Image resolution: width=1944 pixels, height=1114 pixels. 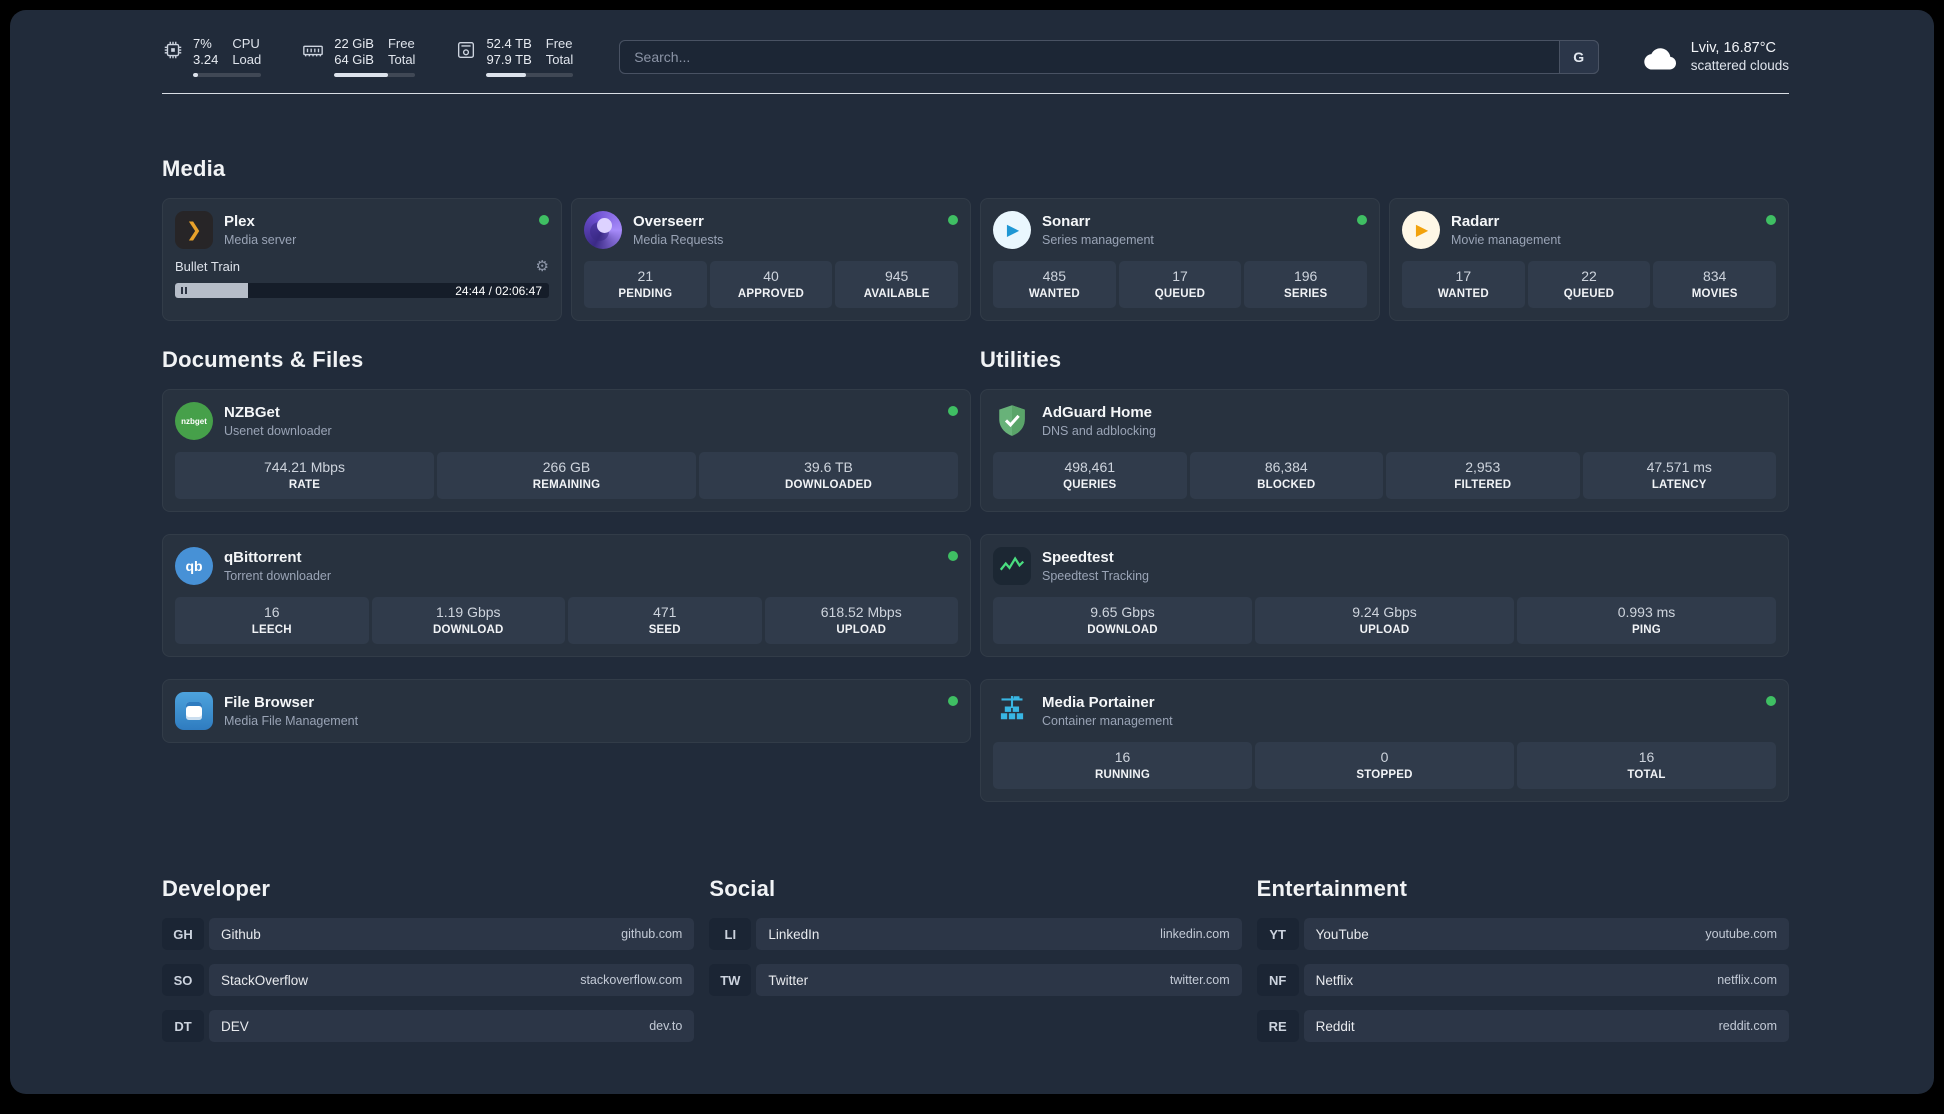 I want to click on stat-label: SERIES, so click(x=1305, y=294).